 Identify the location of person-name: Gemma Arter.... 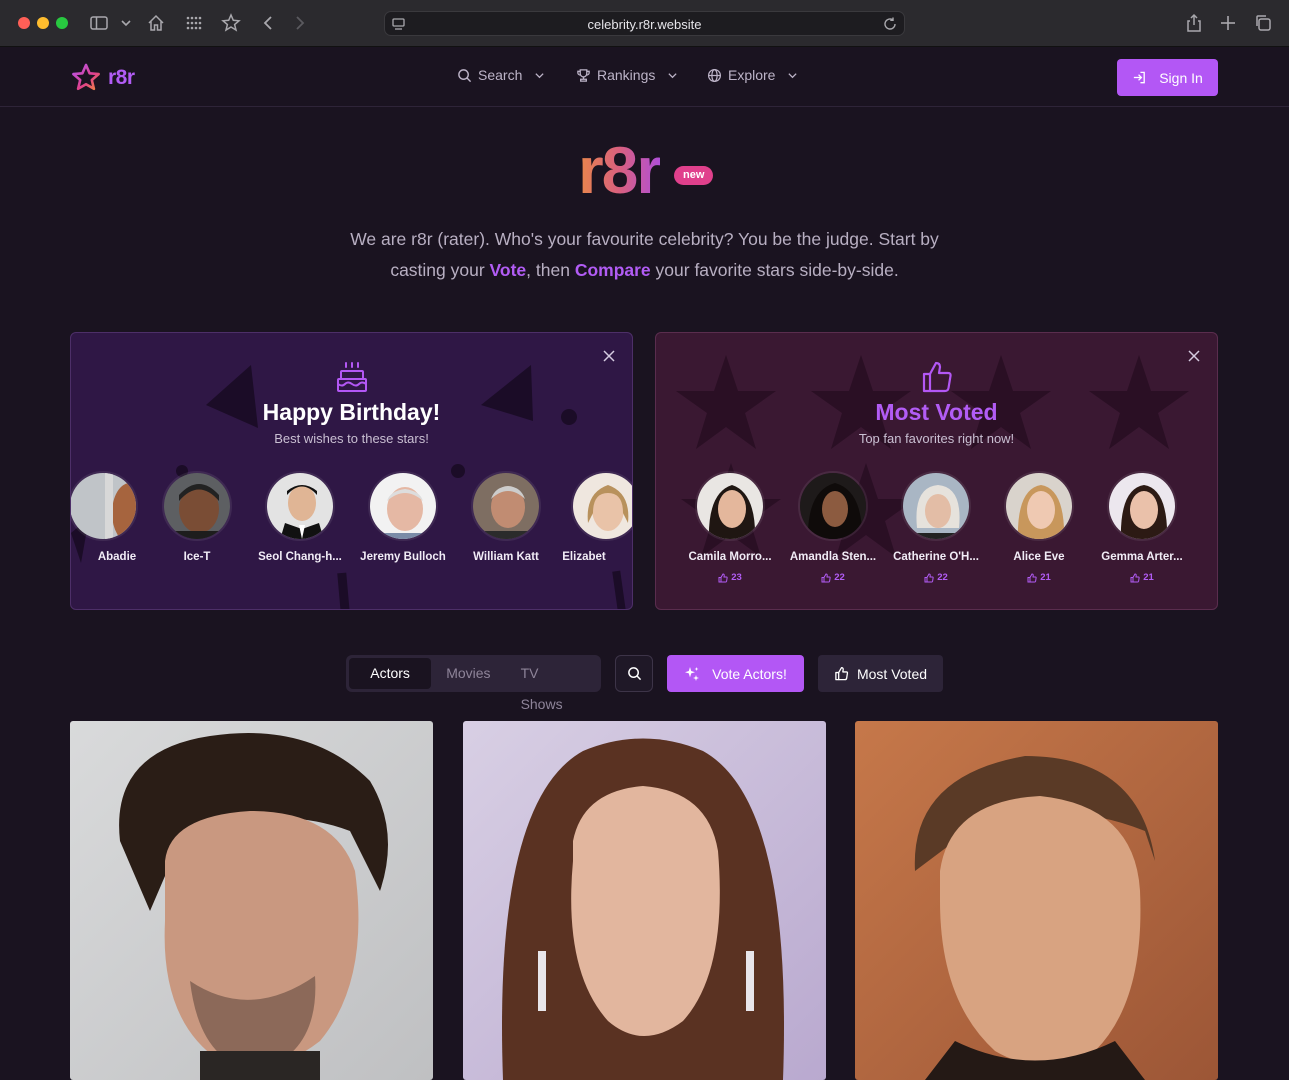
(1142, 557).